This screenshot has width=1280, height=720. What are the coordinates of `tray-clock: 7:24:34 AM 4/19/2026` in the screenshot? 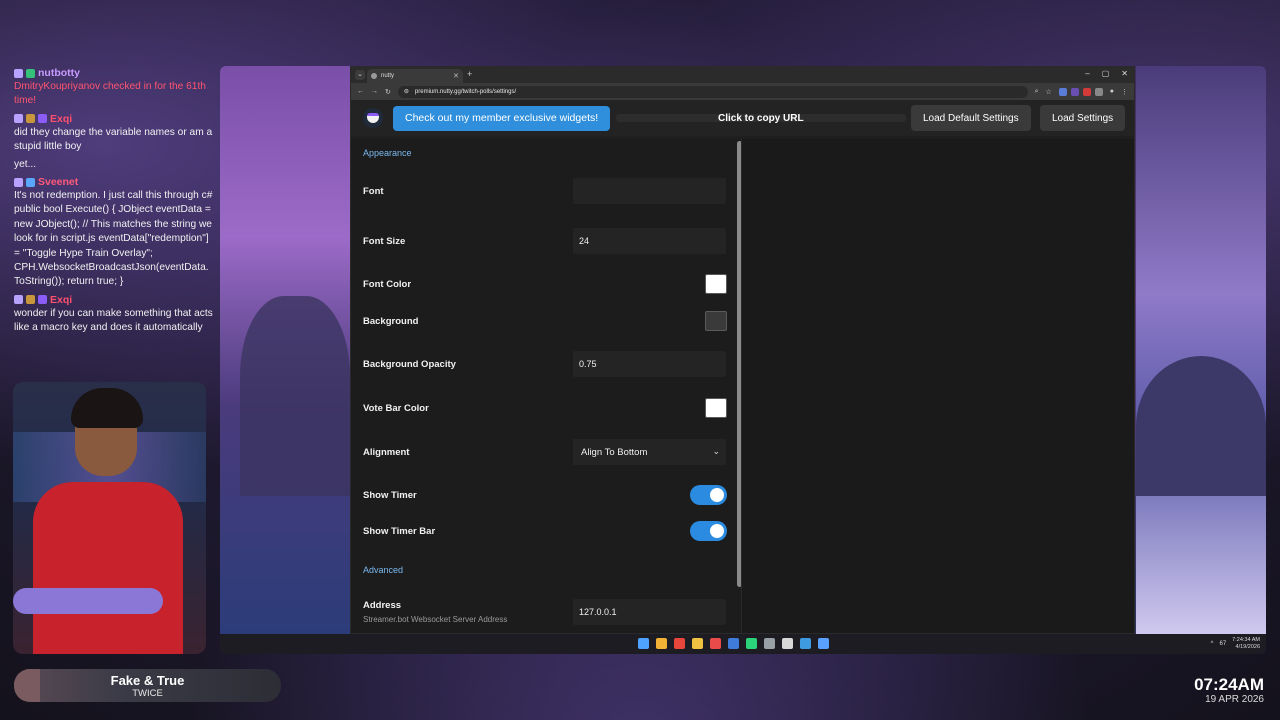 It's located at (1246, 644).